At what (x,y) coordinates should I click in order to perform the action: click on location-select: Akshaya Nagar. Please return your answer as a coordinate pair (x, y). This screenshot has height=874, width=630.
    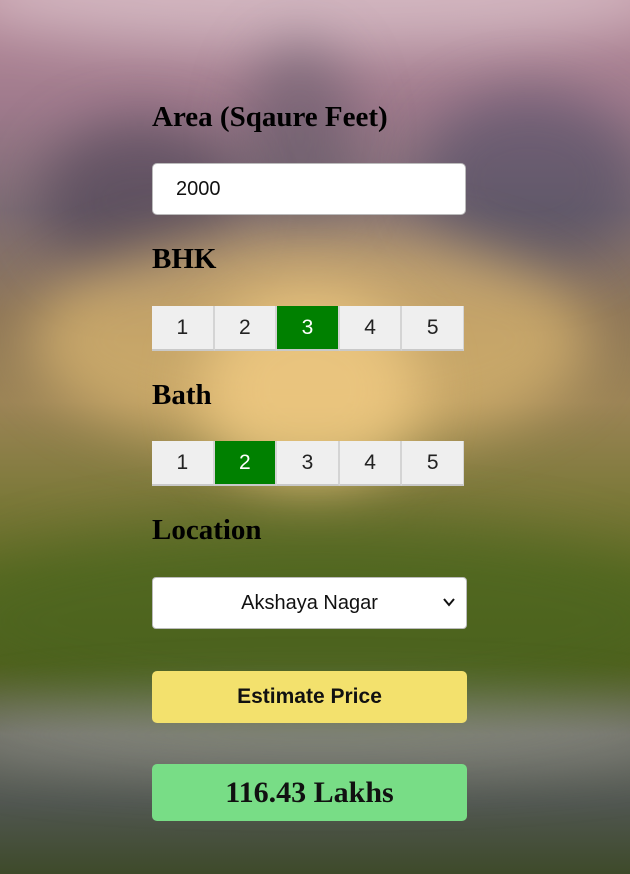
    Looking at the image, I should click on (309, 603).